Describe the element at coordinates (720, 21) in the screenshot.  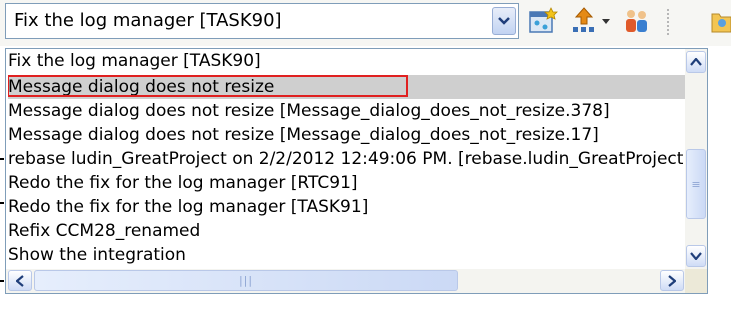
I see `folder-icon` at that location.